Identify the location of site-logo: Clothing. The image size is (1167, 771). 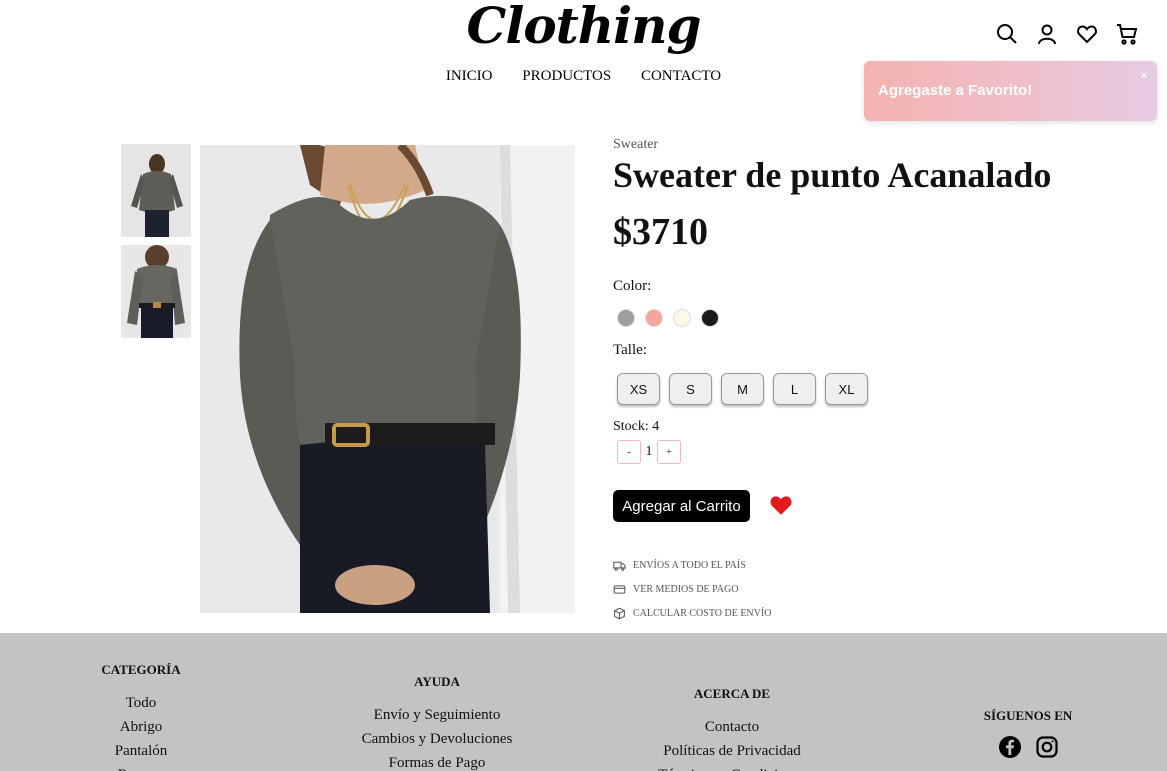
(583, 27).